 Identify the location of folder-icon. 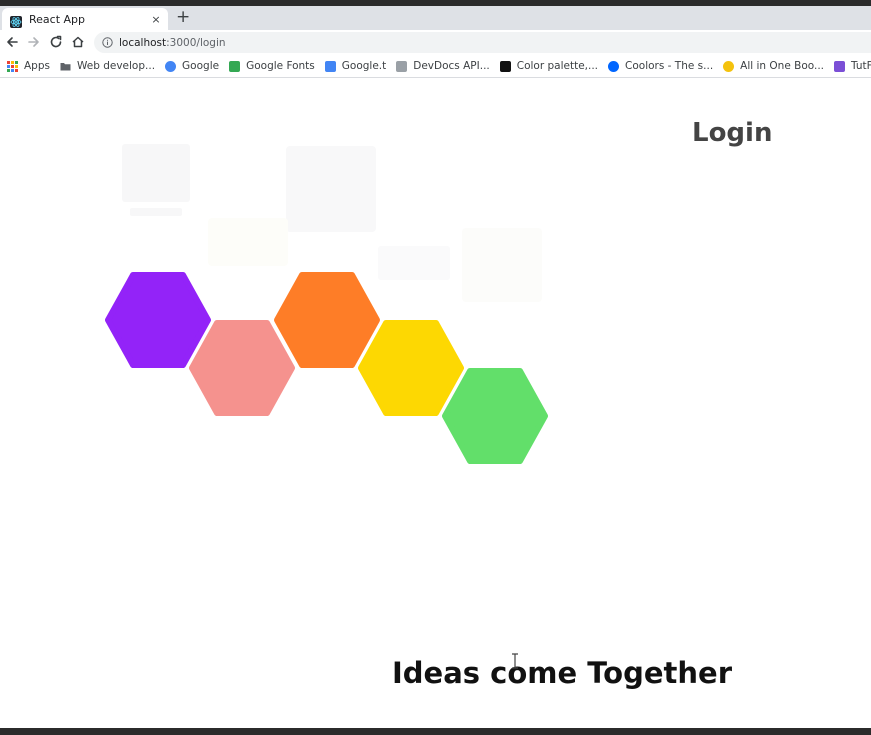
(65, 66).